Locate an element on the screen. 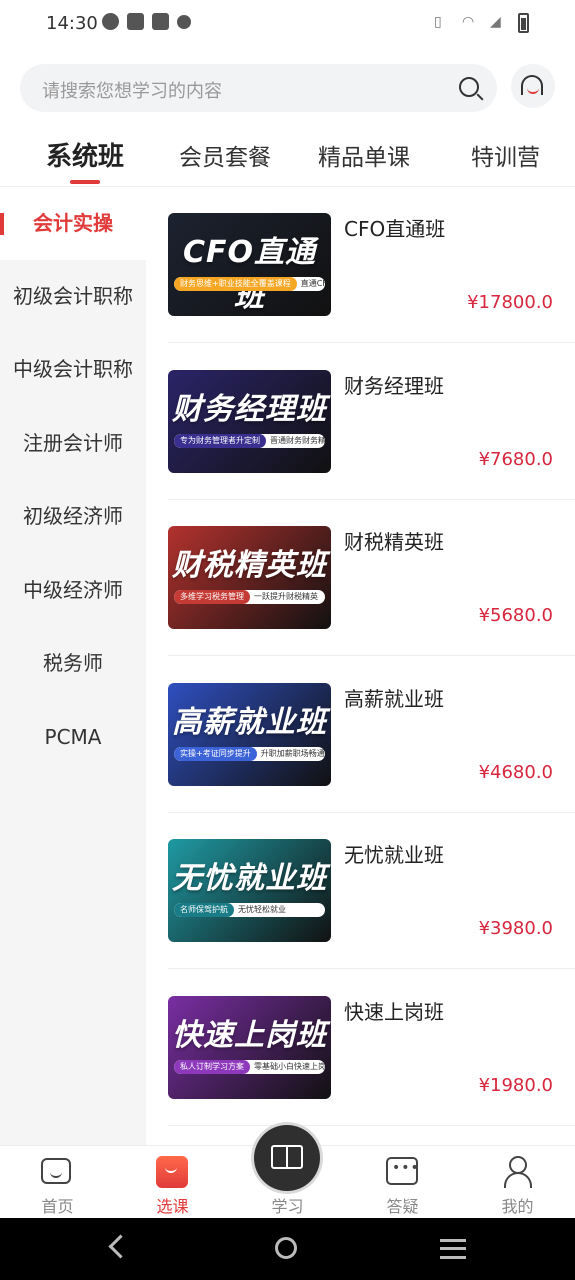  thumbnail-tagline: 多维学习税务管理 一跃提升财税精英 is located at coordinates (249, 597).